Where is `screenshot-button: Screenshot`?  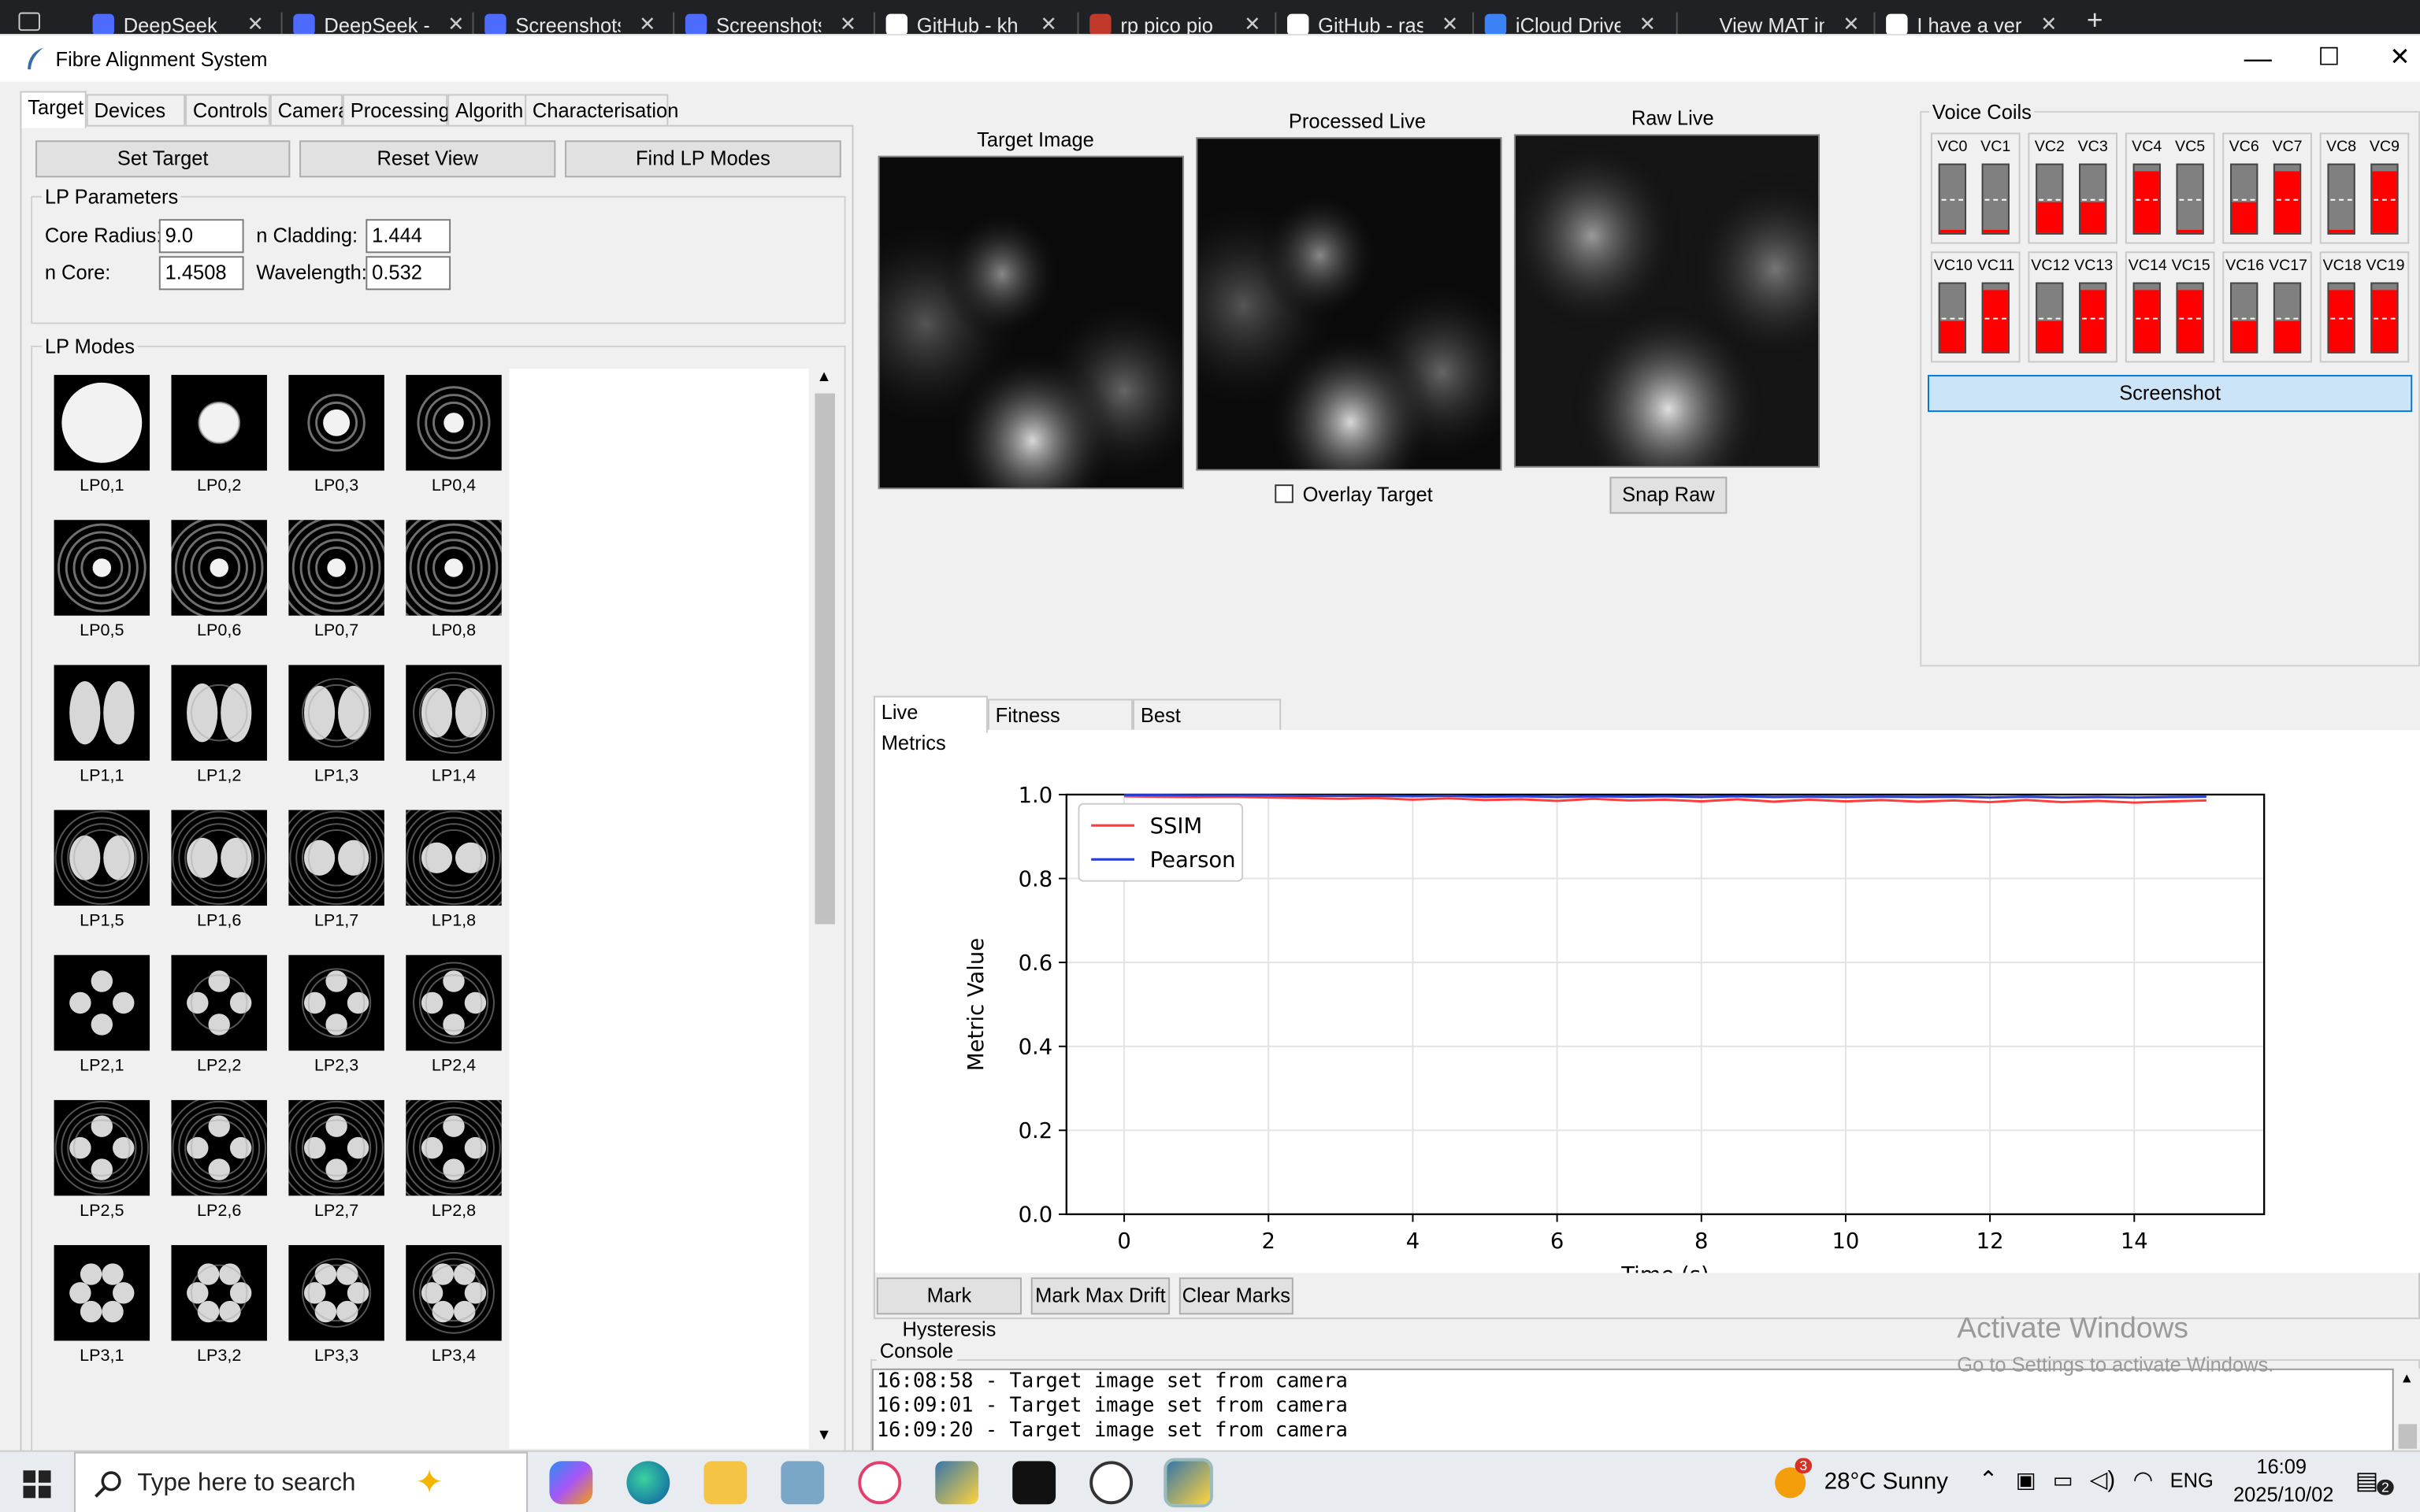
screenshot-button: Screenshot is located at coordinates (2170, 394).